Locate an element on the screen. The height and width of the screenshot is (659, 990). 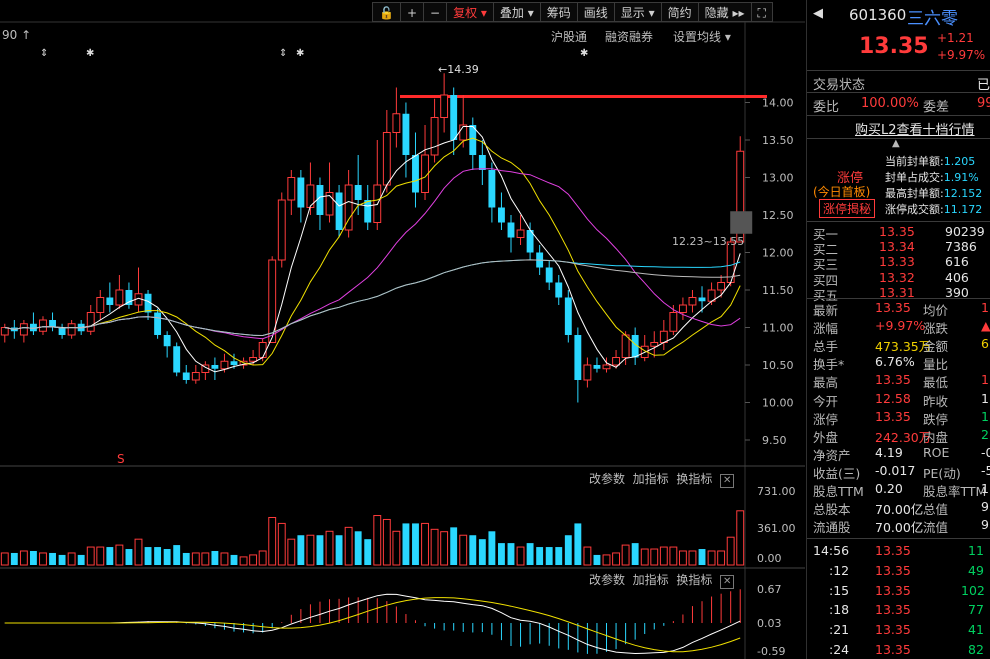
macd-edit-params: 改参数 is located at coordinates (607, 580).